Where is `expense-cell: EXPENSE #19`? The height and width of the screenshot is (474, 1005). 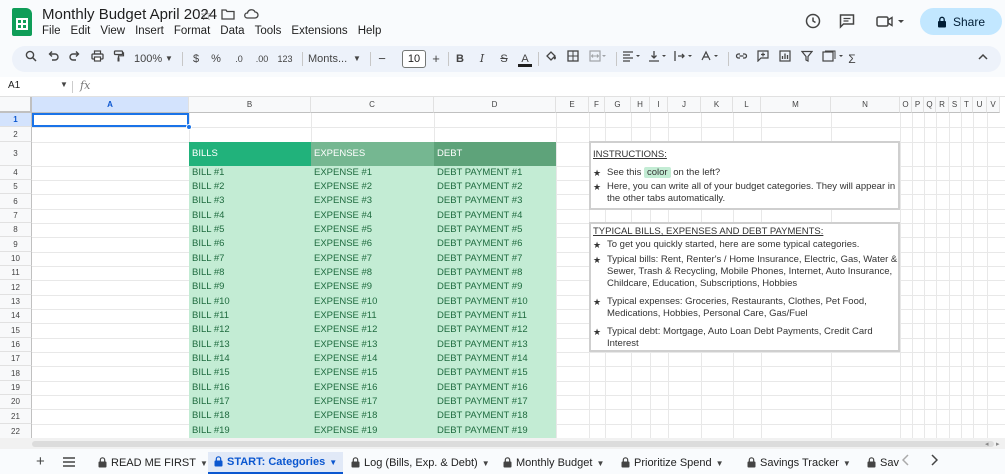 expense-cell: EXPENSE #19 is located at coordinates (372, 431).